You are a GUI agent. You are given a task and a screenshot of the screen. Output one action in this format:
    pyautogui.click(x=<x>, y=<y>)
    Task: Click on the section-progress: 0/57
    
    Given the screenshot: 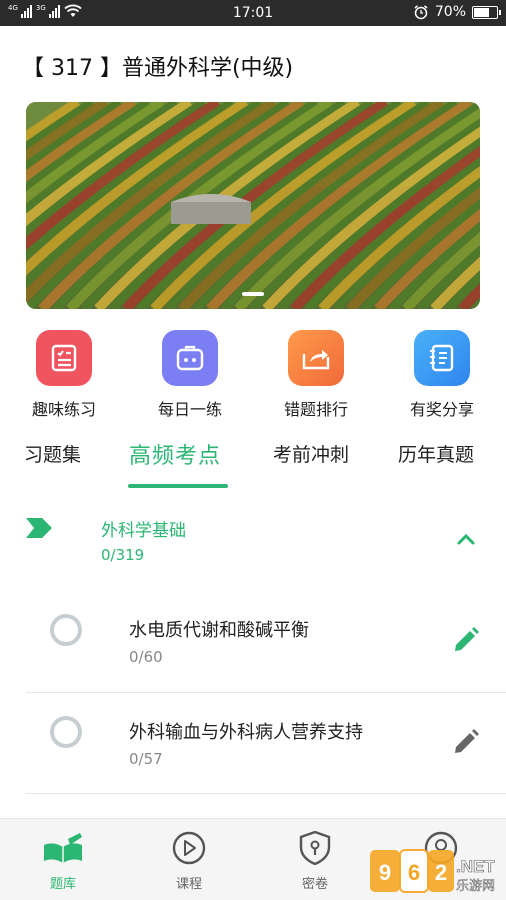 What is the action you would take?
    pyautogui.click(x=146, y=759)
    